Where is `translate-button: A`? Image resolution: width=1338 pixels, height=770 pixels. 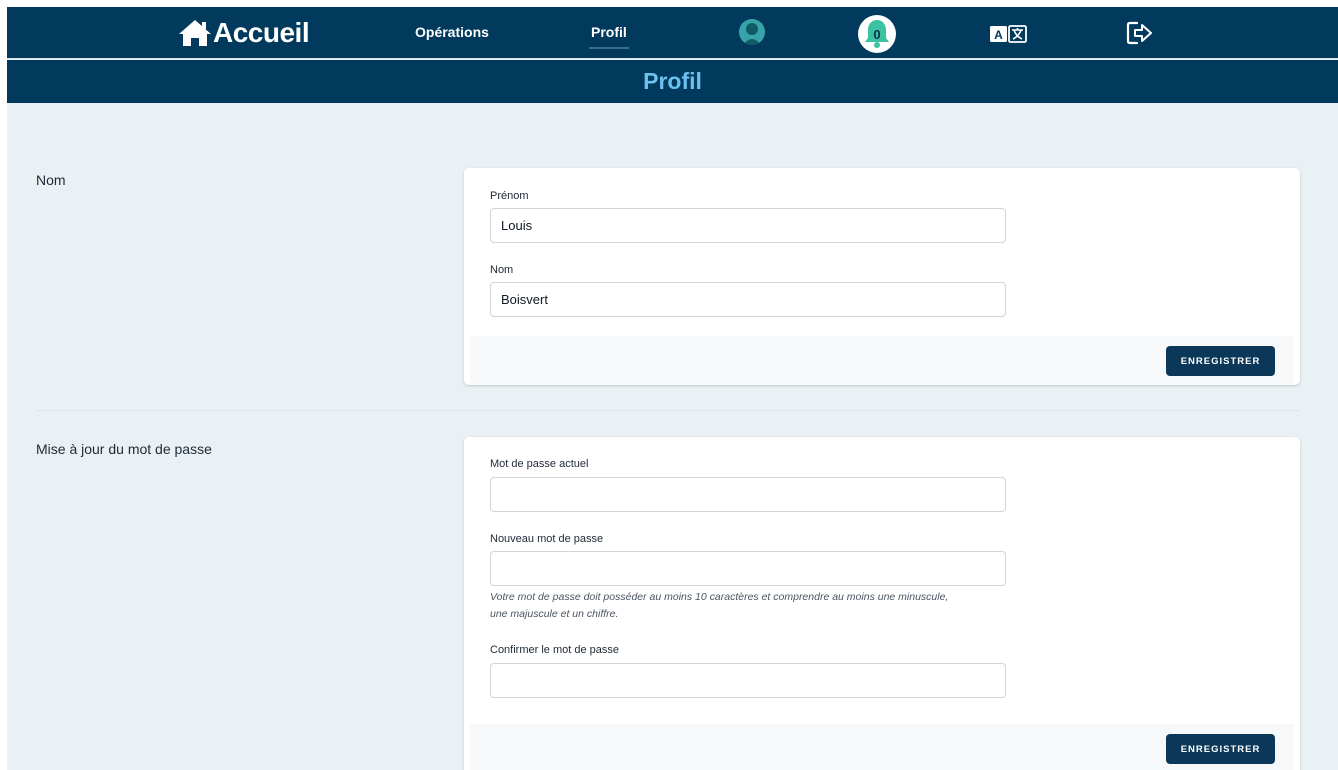 translate-button: A is located at coordinates (1008, 34).